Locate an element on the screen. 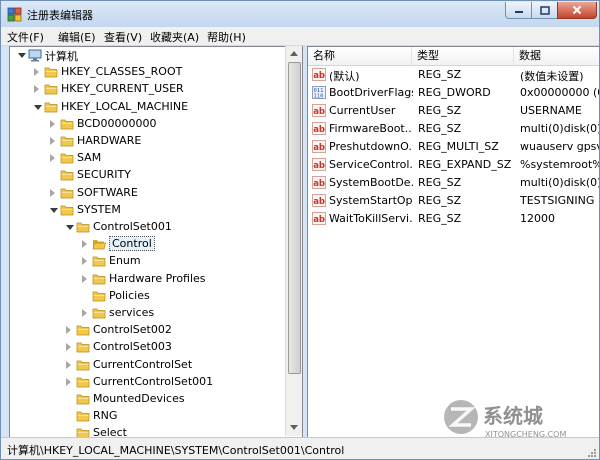  close-button is located at coordinates (577, 10).